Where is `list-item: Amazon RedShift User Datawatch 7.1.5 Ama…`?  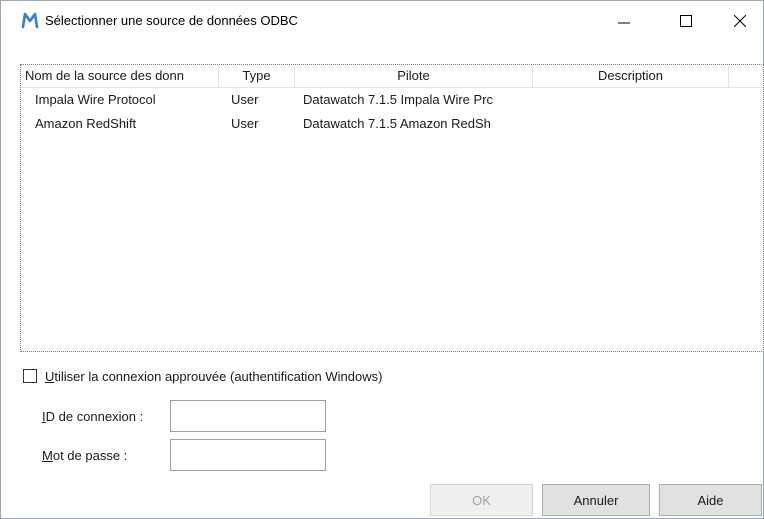
list-item: Amazon RedShift User Datawatch 7.1.5 Ama… is located at coordinates (392, 124).